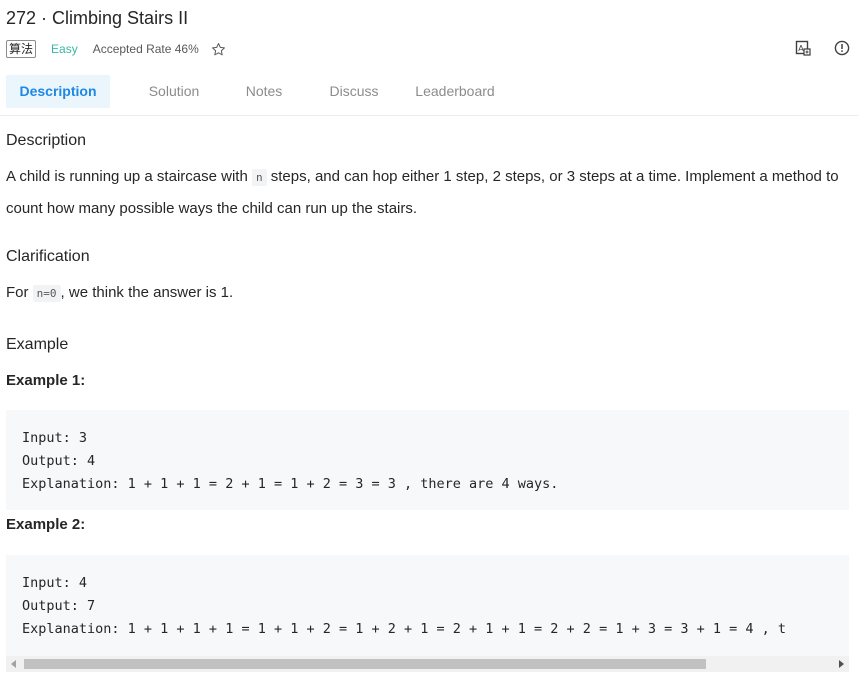 The width and height of the screenshot is (858, 682). Describe the element at coordinates (55, 438) in the screenshot. I see `example1-input: Input: 3` at that location.